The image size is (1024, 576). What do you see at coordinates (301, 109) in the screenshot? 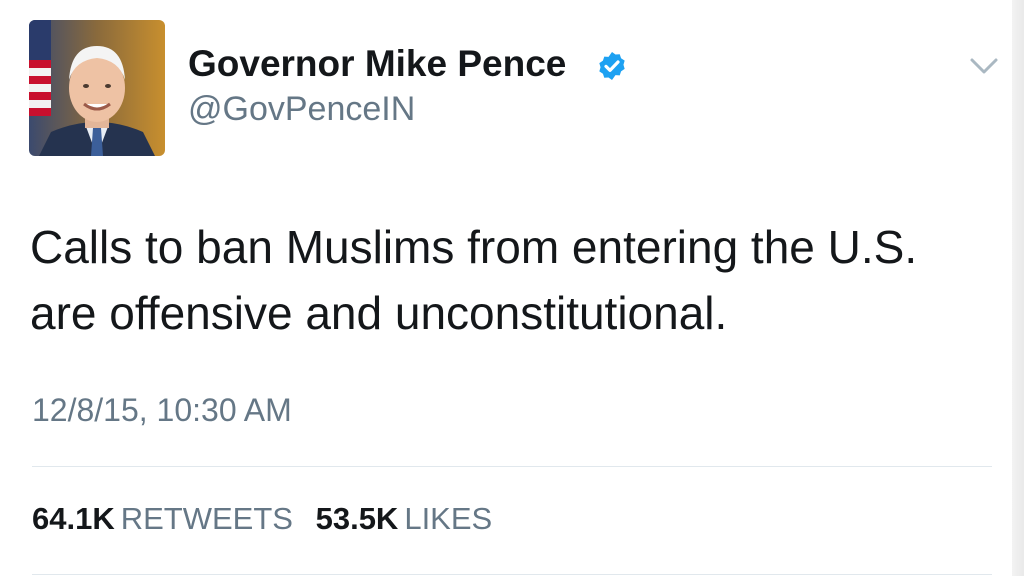
I see `user-handle: @GovPenceIN` at bounding box center [301, 109].